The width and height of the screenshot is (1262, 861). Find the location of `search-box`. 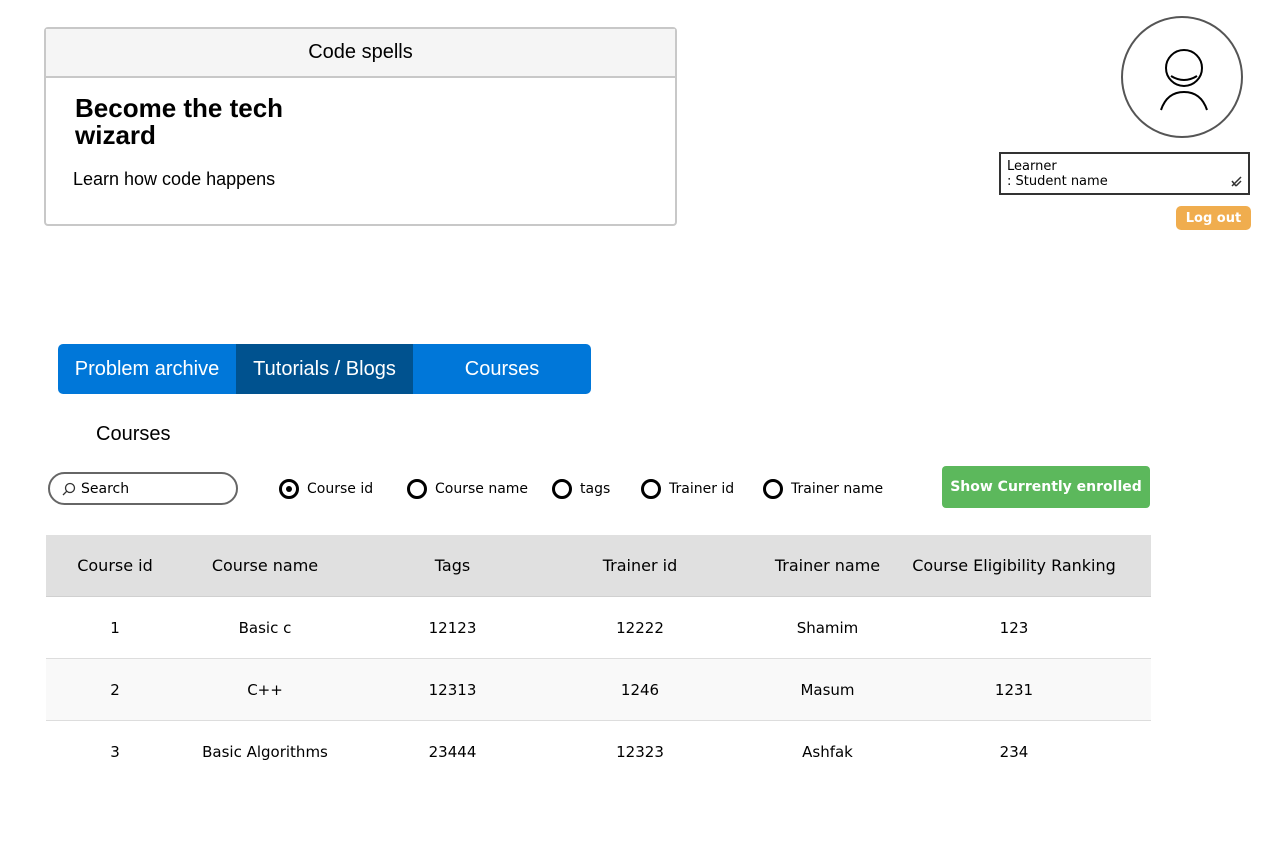

search-box is located at coordinates (143, 488).